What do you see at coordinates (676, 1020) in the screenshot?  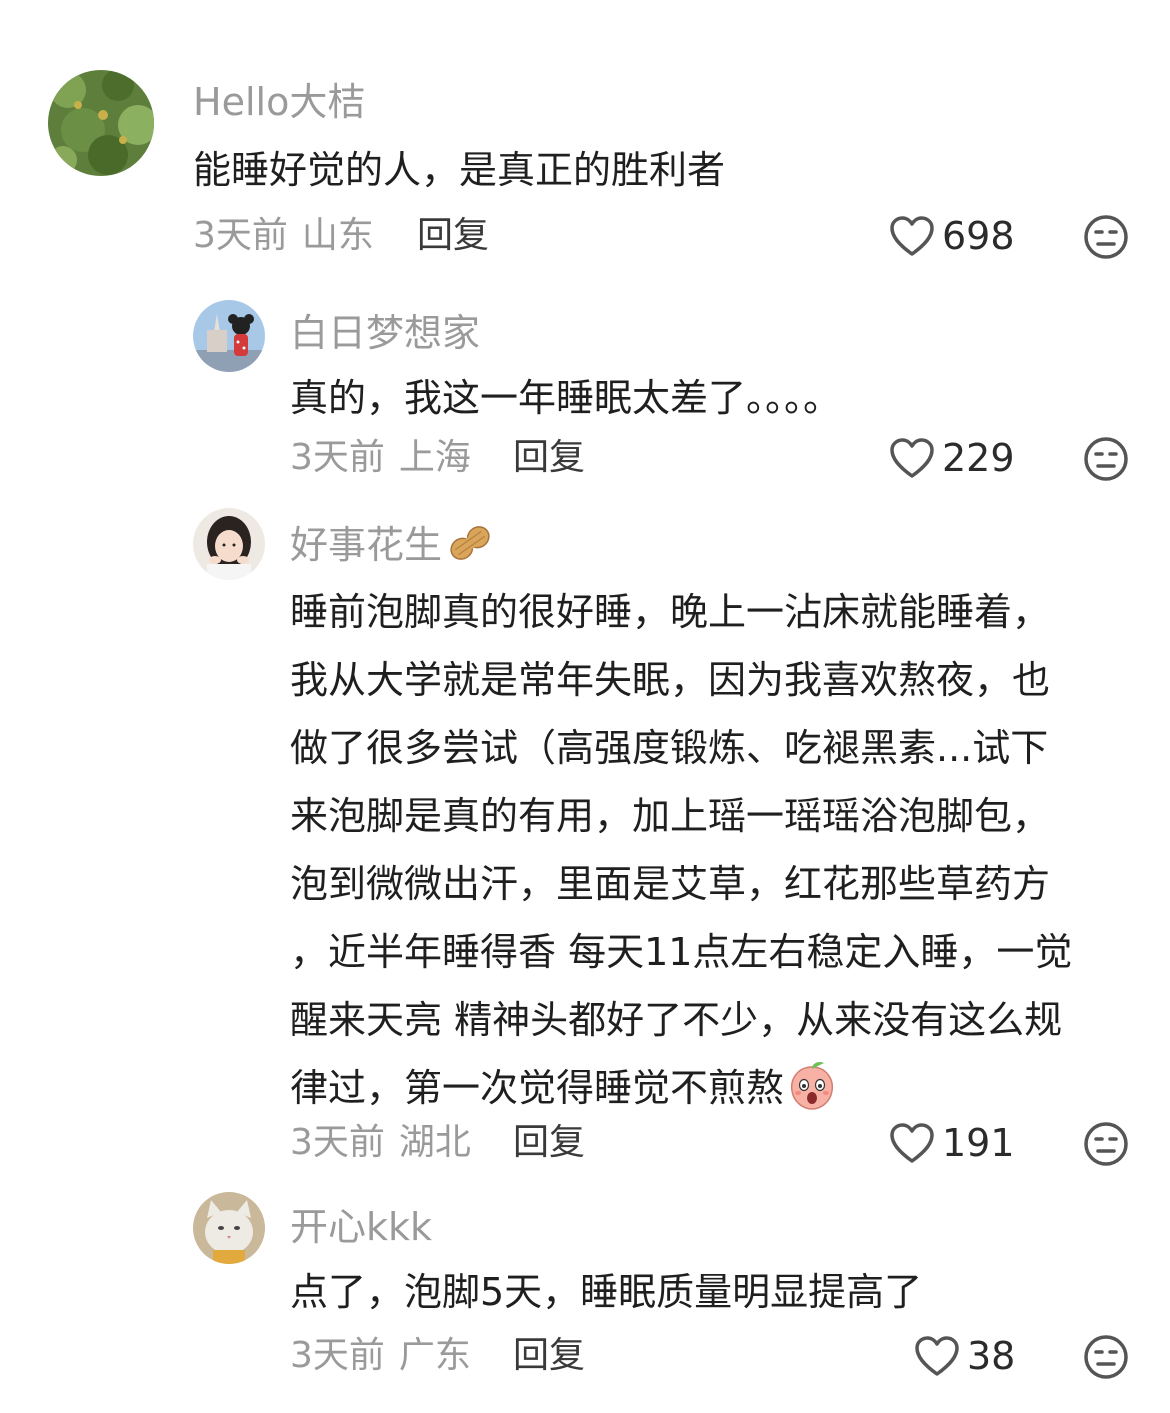 I see `comment-text-line: 醒来天亮 精神头都好了不少，从来没有这么规` at bounding box center [676, 1020].